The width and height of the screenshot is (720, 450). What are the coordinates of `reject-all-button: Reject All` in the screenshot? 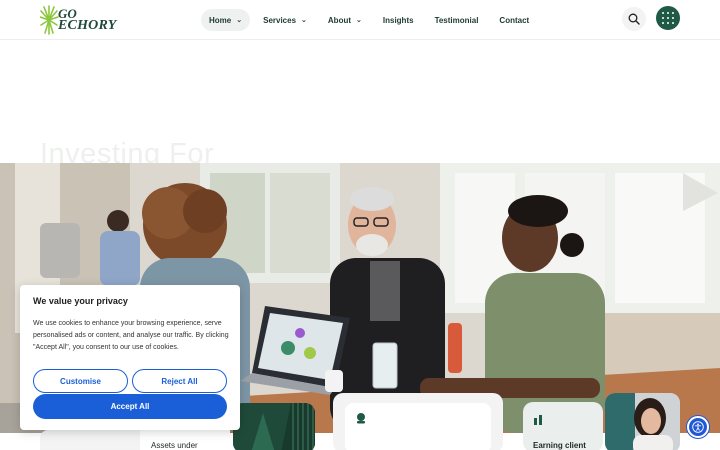 It's located at (179, 381).